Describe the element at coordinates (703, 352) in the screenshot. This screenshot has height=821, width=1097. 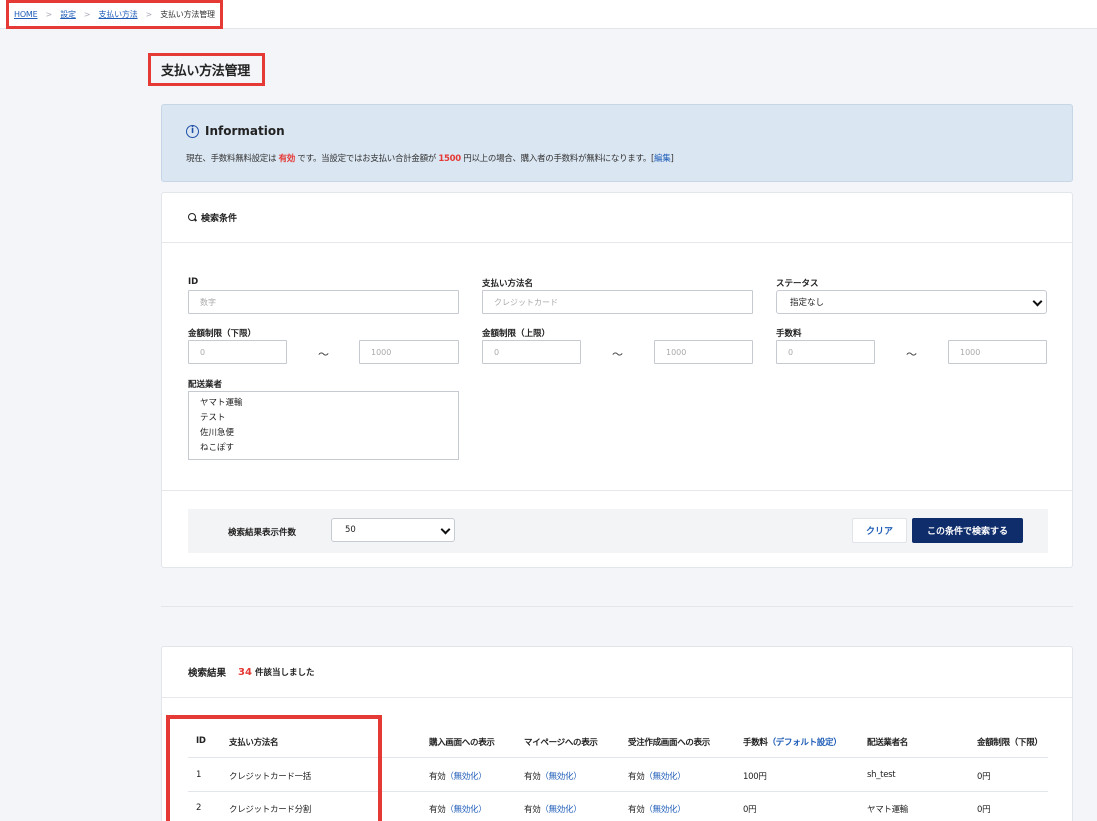
I see `max-amount-to-input: 1000` at that location.